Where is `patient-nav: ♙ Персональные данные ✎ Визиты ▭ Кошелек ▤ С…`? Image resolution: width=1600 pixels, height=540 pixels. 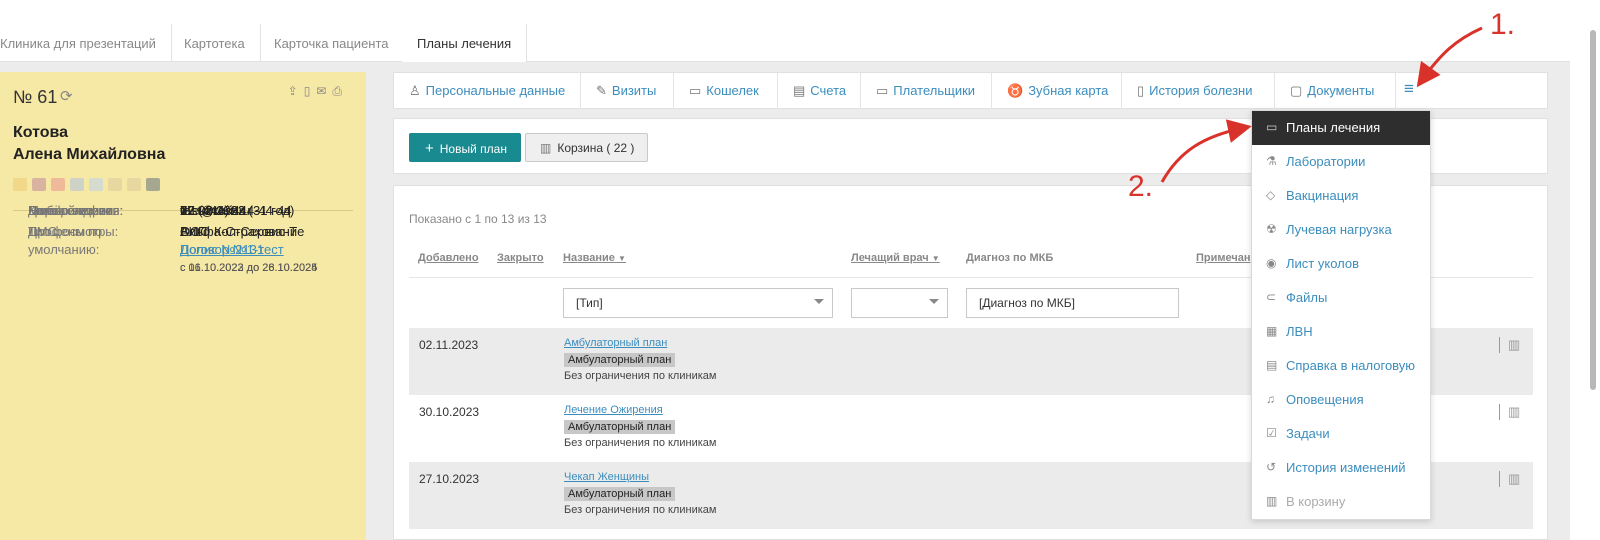
patient-nav: ♙ Персональные данные ✎ Визиты ▭ Кошелек ▤ С… is located at coordinates (970, 90).